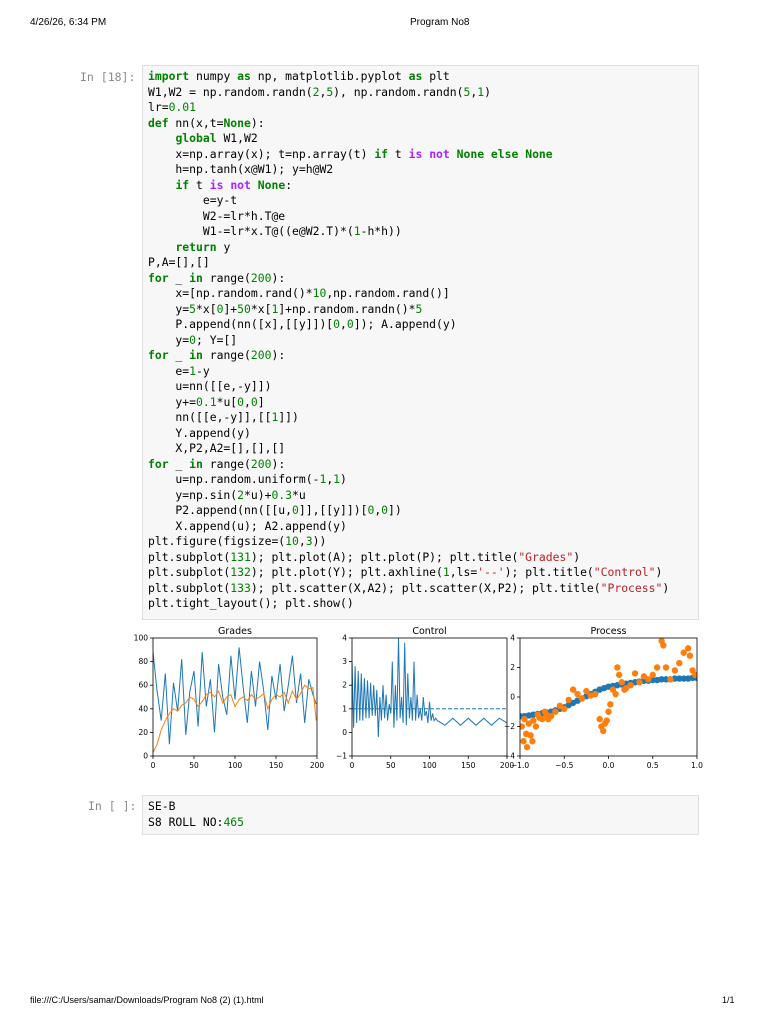  Describe the element at coordinates (341, 756) in the screenshot. I see `y-tick-label: −1` at that location.